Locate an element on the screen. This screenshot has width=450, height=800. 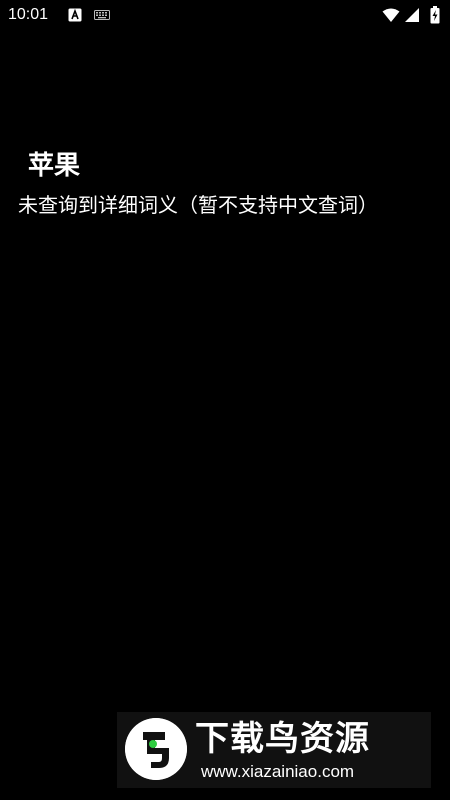
battery-charging-icon is located at coordinates (435, 15).